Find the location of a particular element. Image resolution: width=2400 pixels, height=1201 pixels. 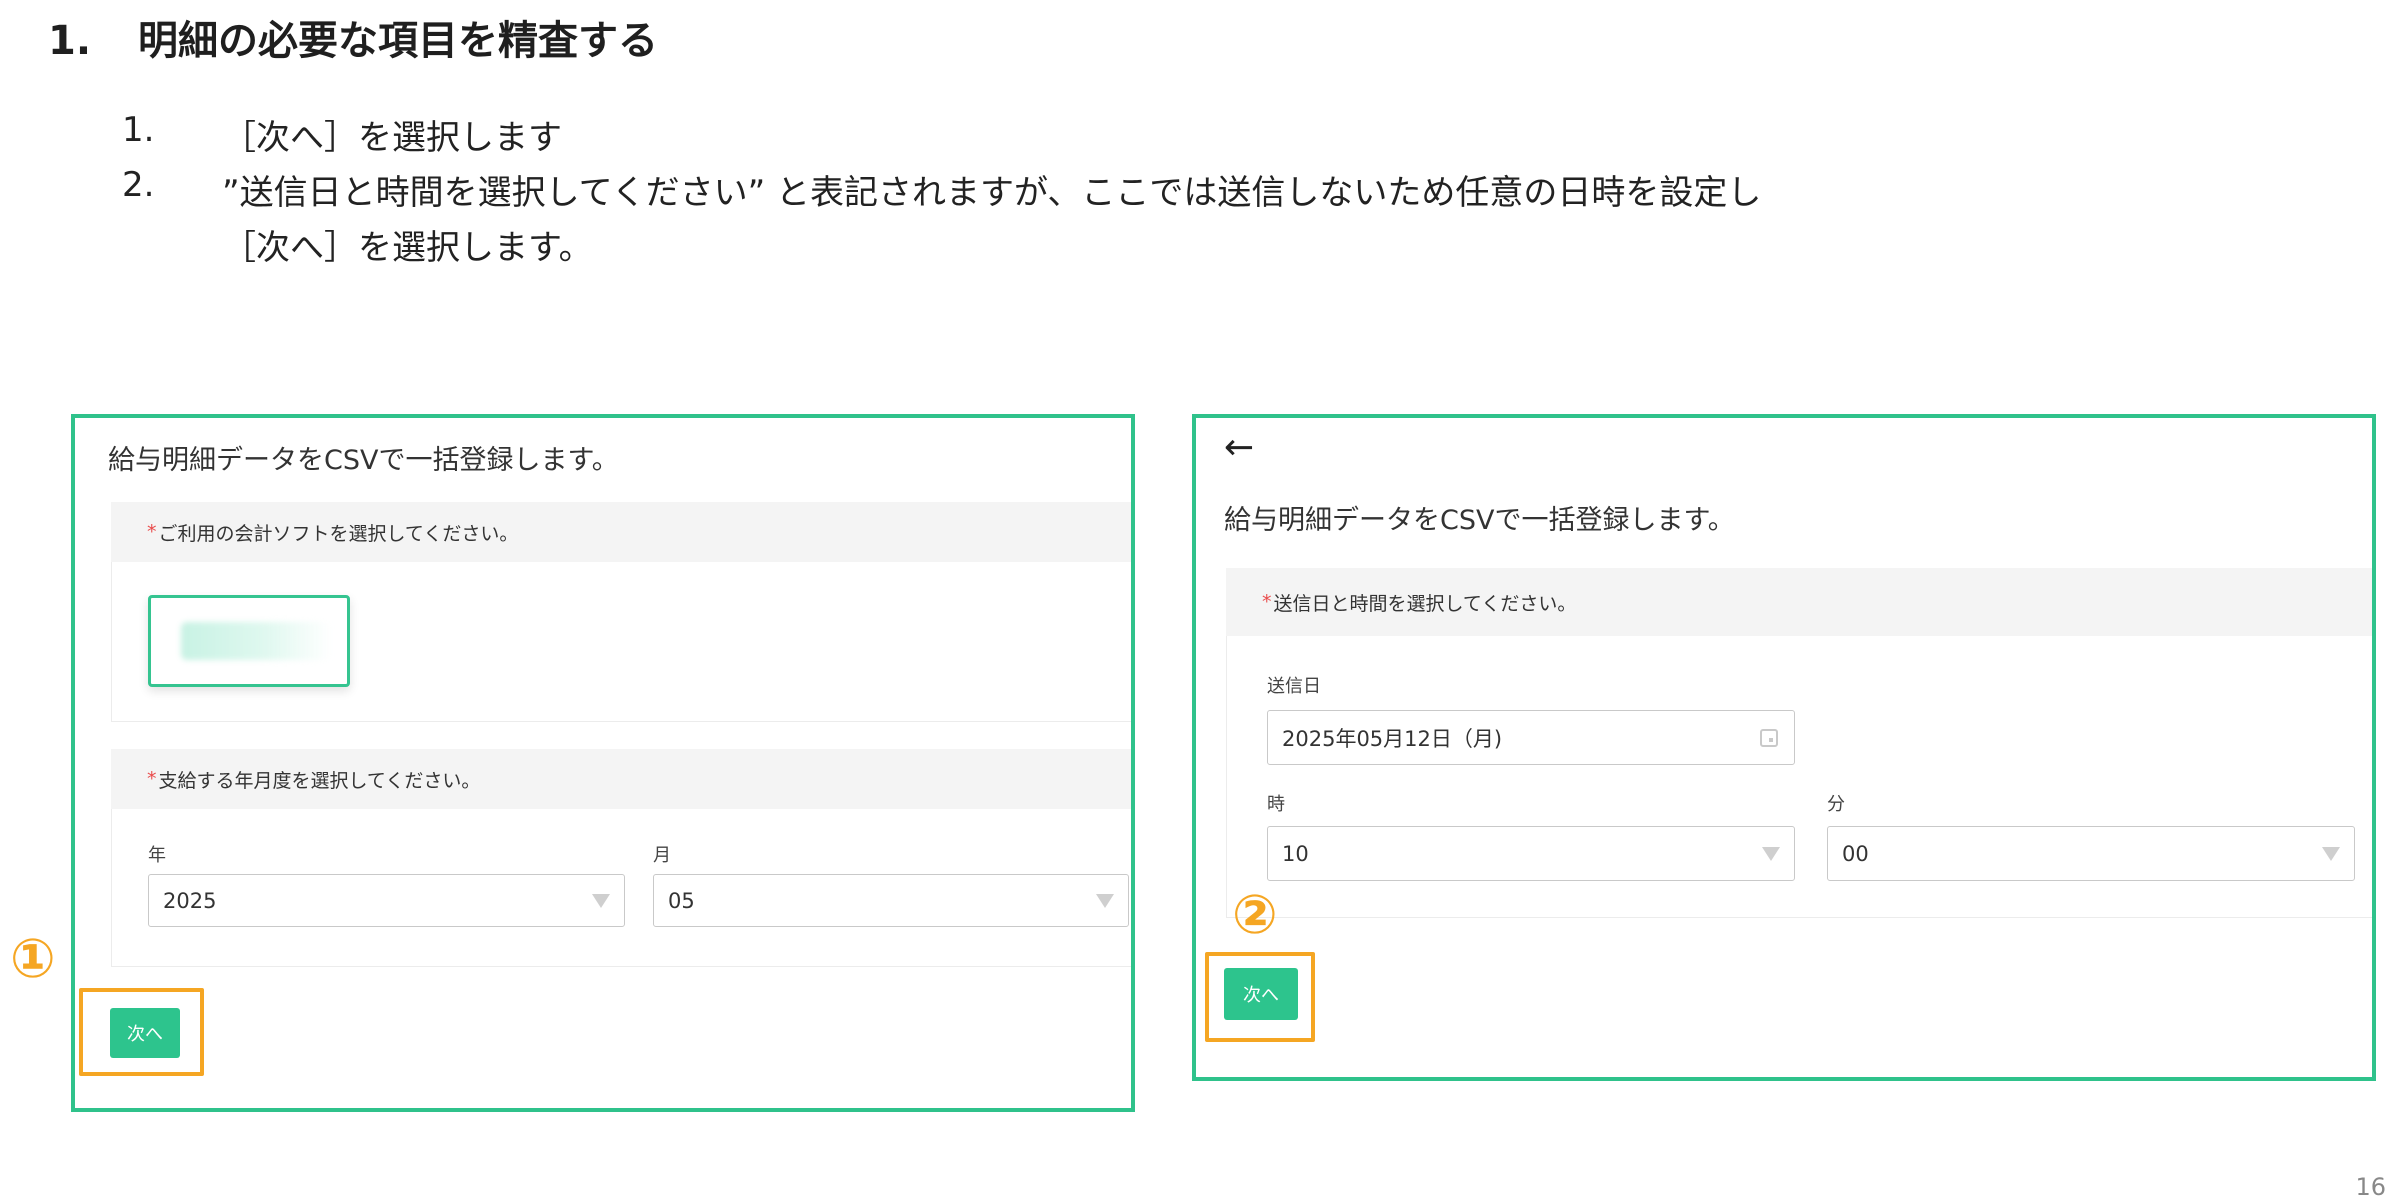

minute-select: 00 is located at coordinates (2091, 853).